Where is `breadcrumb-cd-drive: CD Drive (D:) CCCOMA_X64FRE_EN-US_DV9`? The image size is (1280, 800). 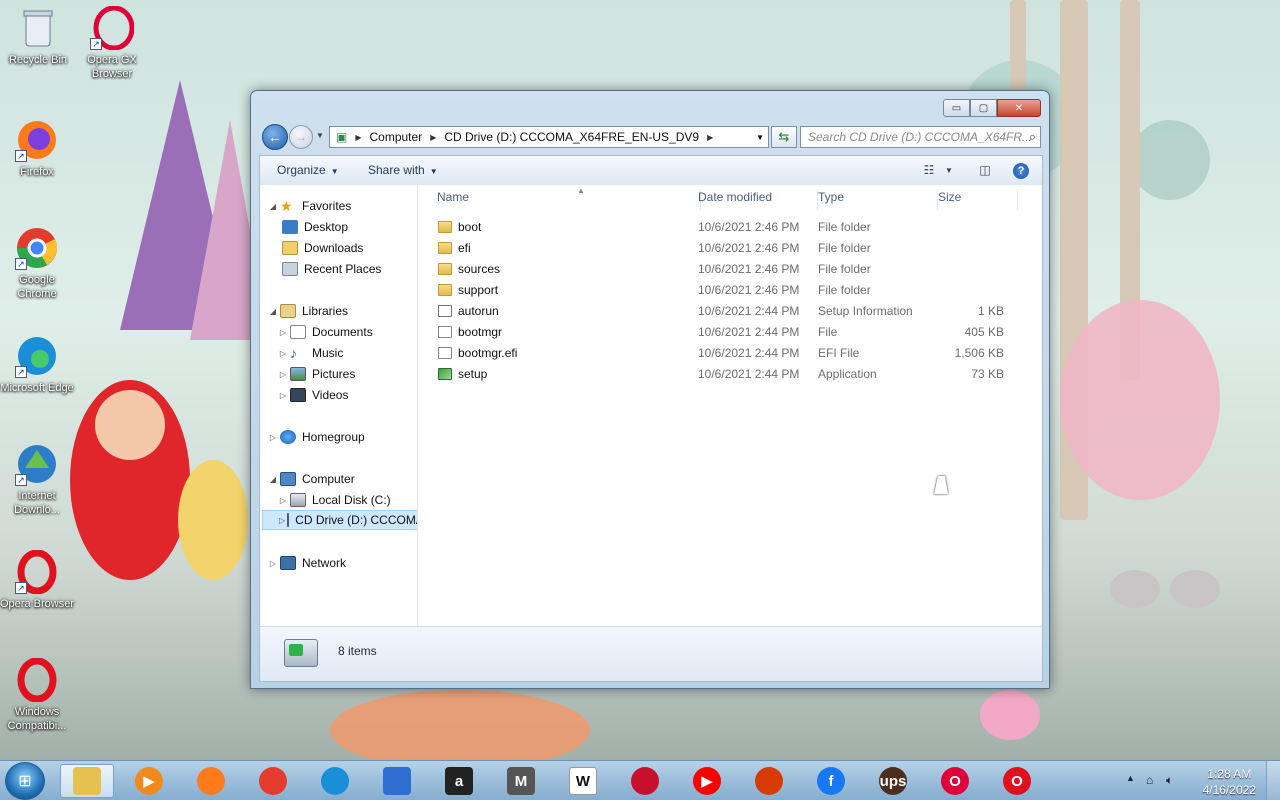
breadcrumb-cd-drive: CD Drive (D:) CCCOMA_X64FRE_EN-US_DV9 is located at coordinates (571, 137).